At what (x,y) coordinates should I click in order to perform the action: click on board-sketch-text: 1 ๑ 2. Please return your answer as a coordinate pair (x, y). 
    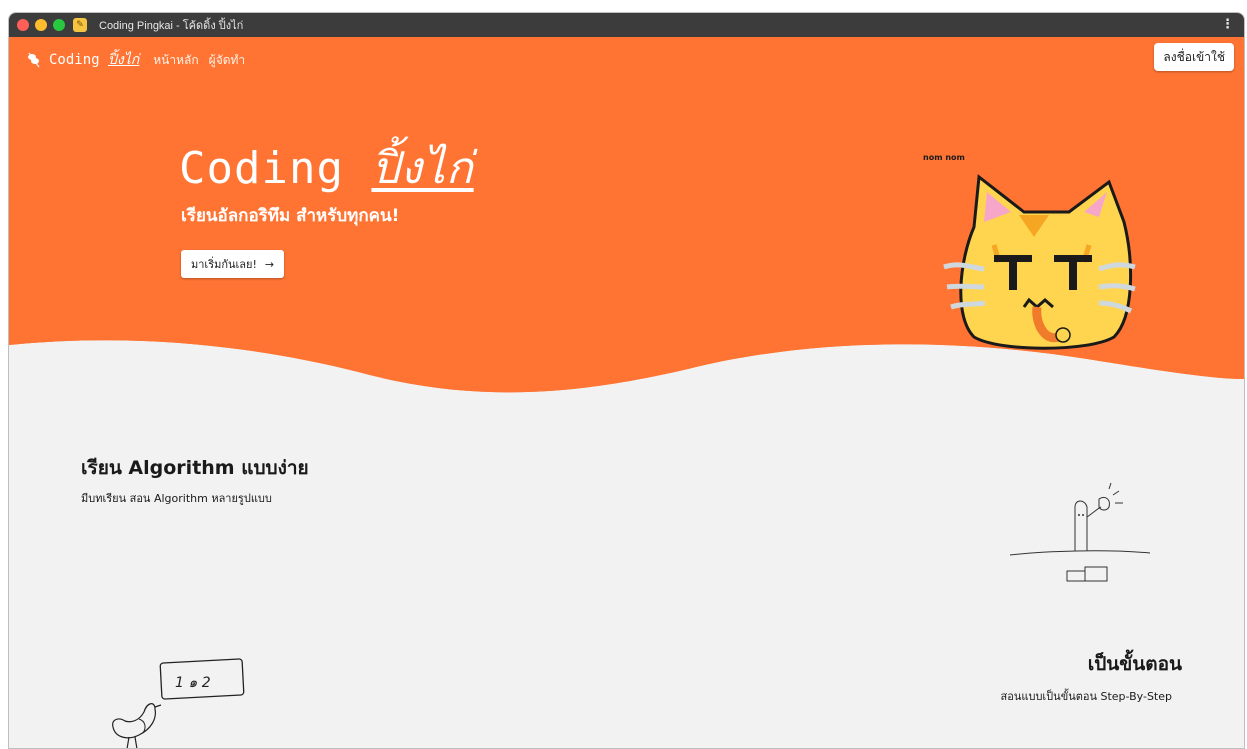
    Looking at the image, I should click on (193, 683).